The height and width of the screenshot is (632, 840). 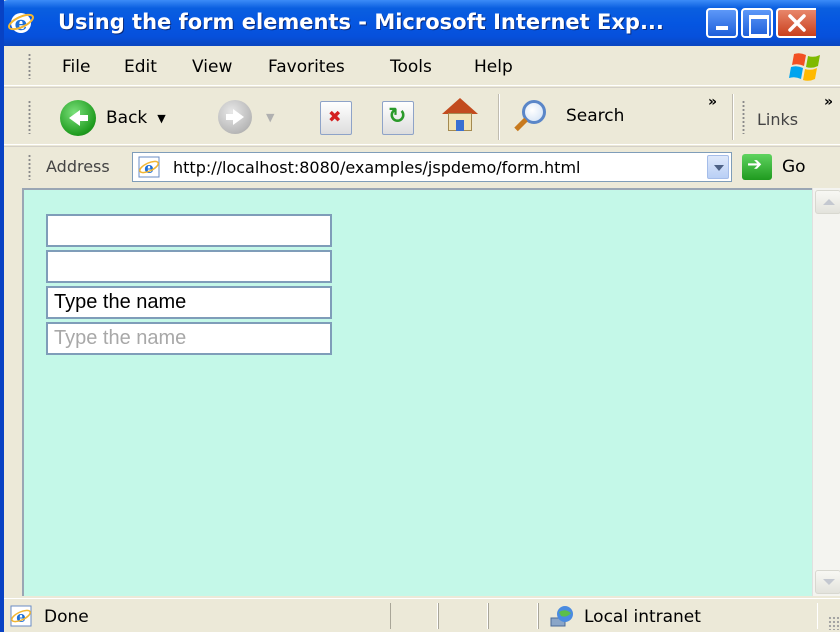 What do you see at coordinates (21, 616) in the screenshot?
I see `ie-status-icon: e` at bounding box center [21, 616].